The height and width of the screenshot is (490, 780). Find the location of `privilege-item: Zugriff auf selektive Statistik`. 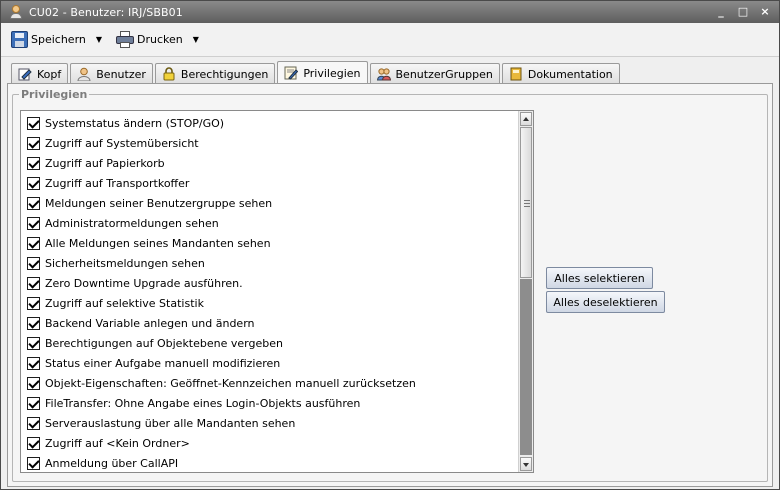

privilege-item: Zugriff auf selektive Statistik is located at coordinates (115, 303).